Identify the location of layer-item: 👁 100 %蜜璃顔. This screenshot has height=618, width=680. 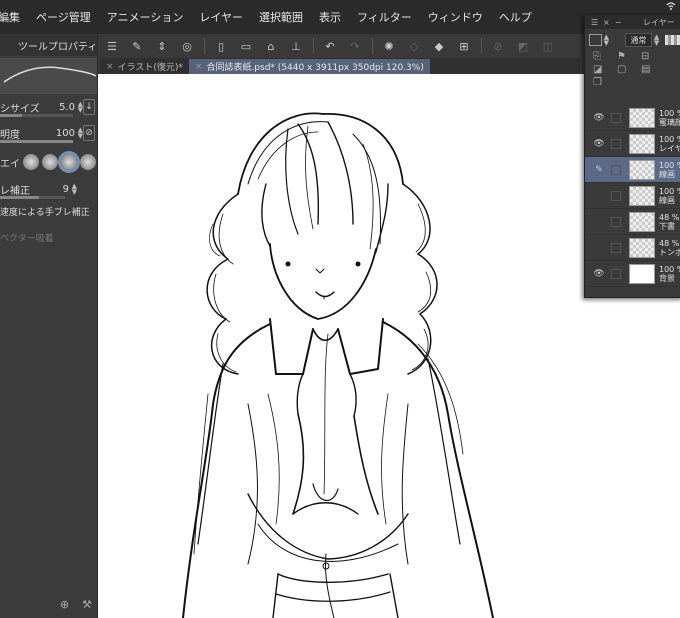
(632, 118).